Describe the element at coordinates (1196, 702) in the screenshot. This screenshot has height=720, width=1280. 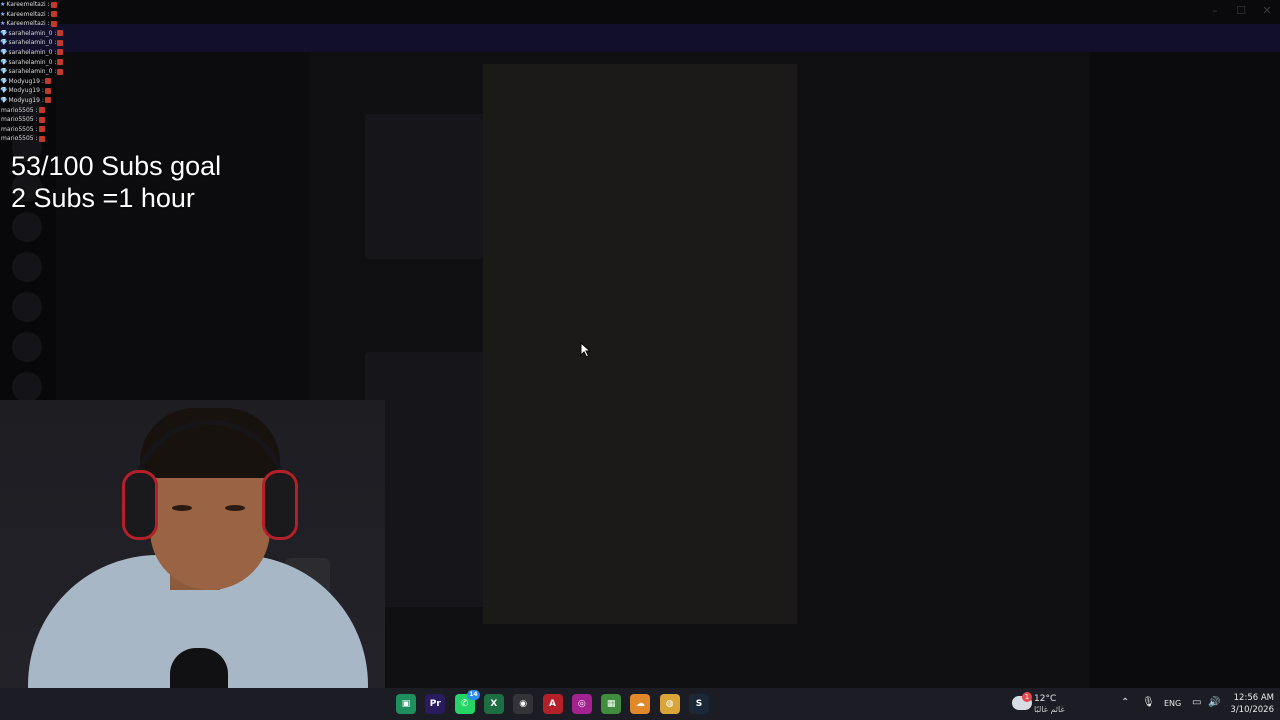
I see `network-icon: ▭` at that location.